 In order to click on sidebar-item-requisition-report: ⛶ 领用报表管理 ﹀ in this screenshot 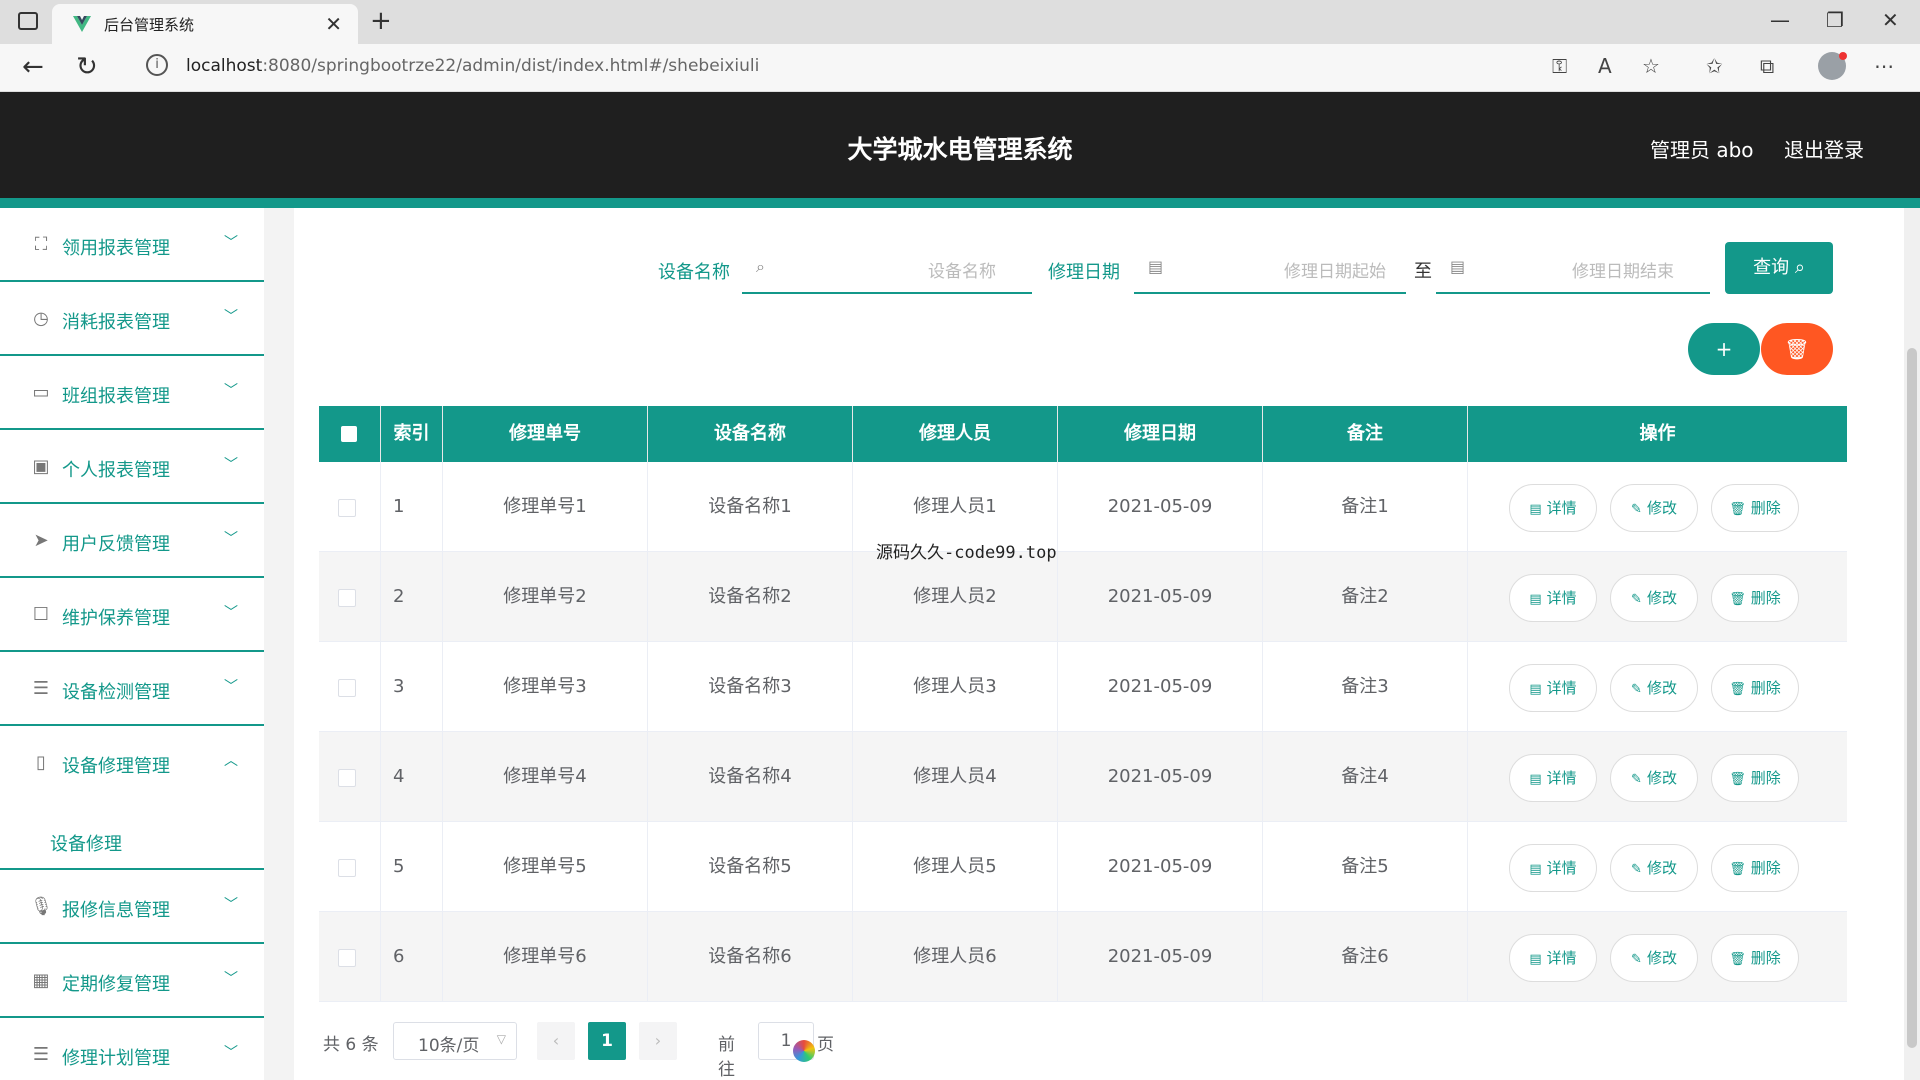, I will do `click(132, 245)`.